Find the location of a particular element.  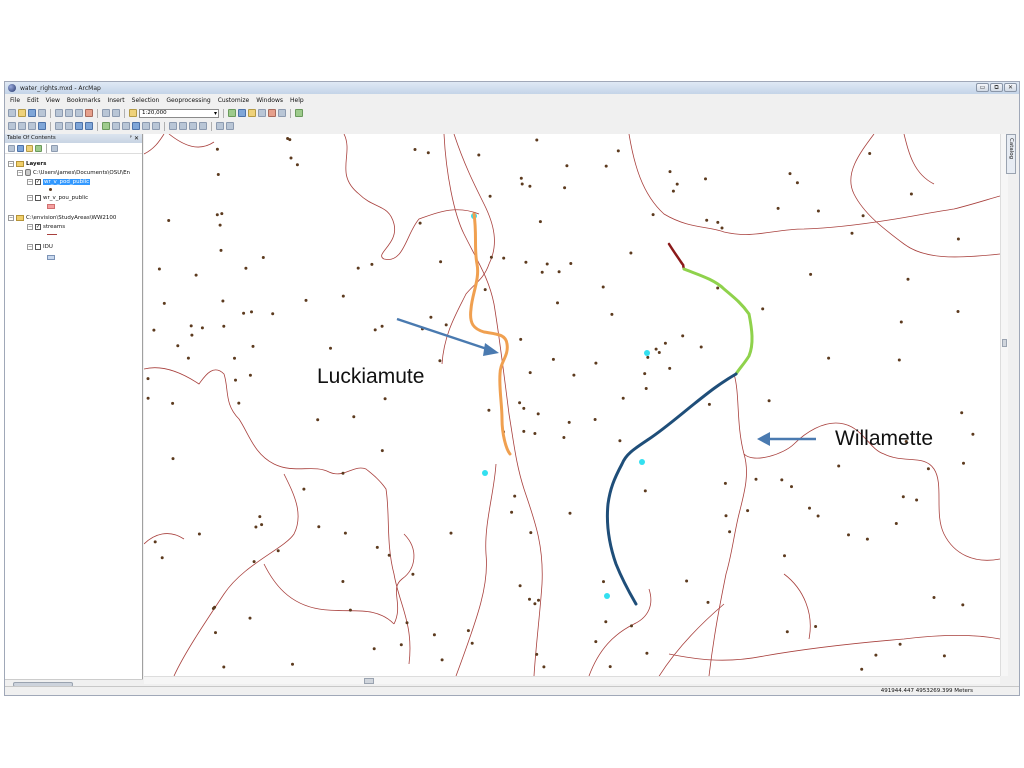

select-features-icon is located at coordinates (106, 126).